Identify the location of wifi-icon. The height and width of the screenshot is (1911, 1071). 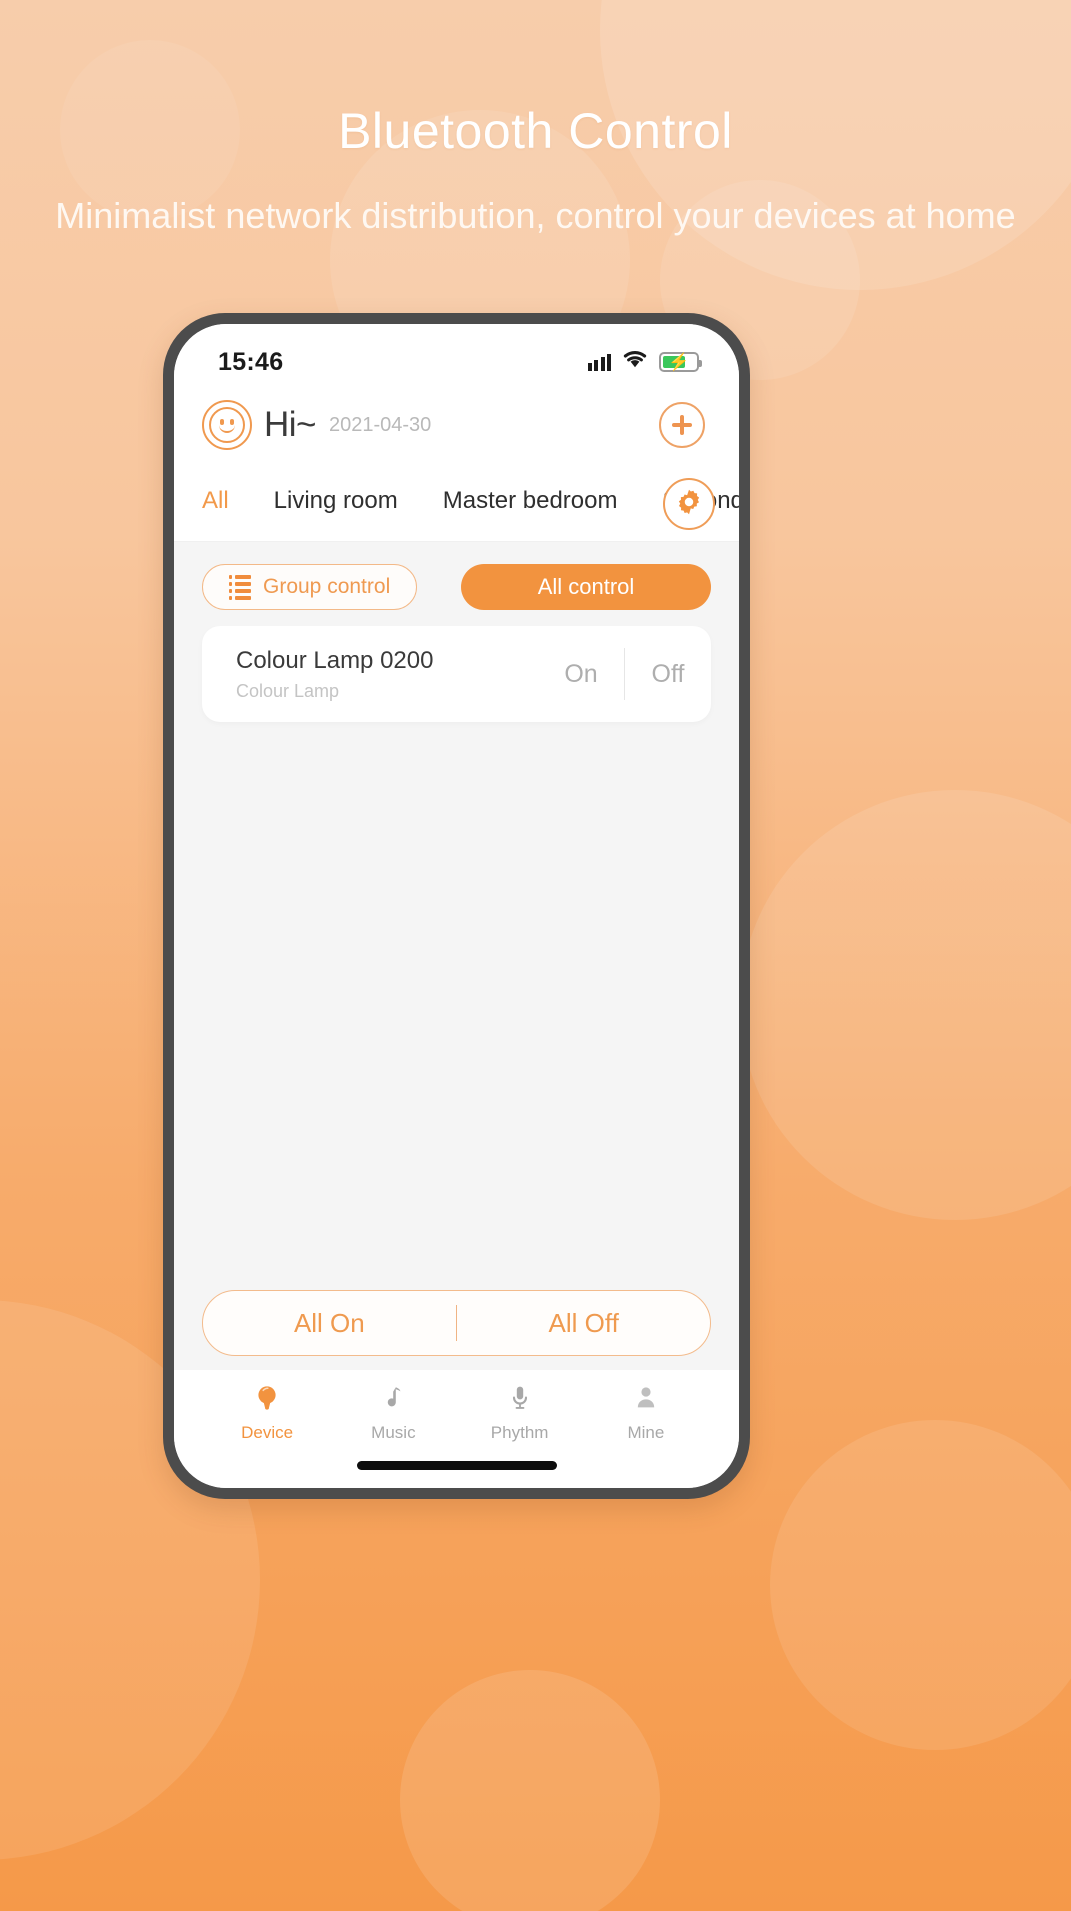
(635, 362).